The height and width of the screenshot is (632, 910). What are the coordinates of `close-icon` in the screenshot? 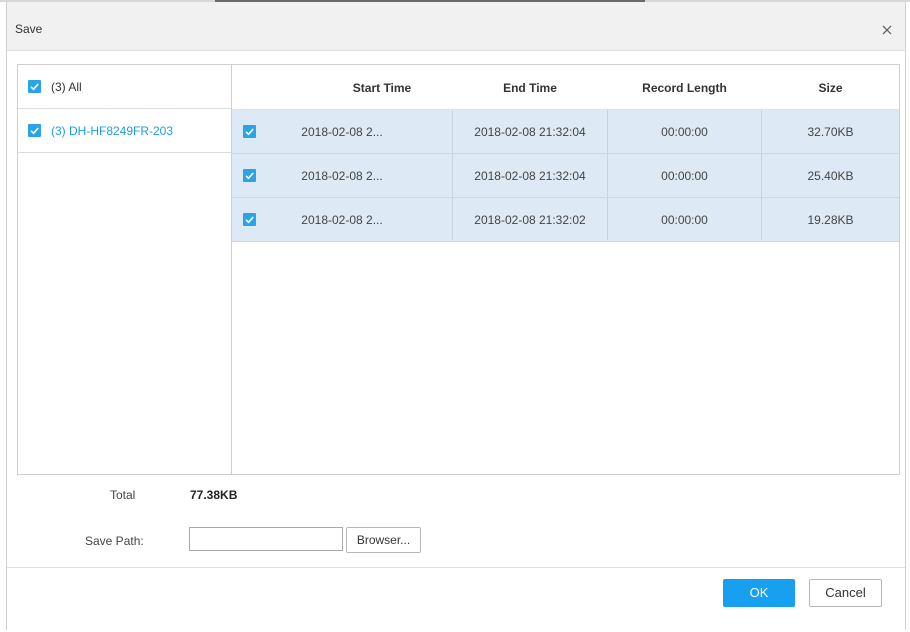 It's located at (887, 30).